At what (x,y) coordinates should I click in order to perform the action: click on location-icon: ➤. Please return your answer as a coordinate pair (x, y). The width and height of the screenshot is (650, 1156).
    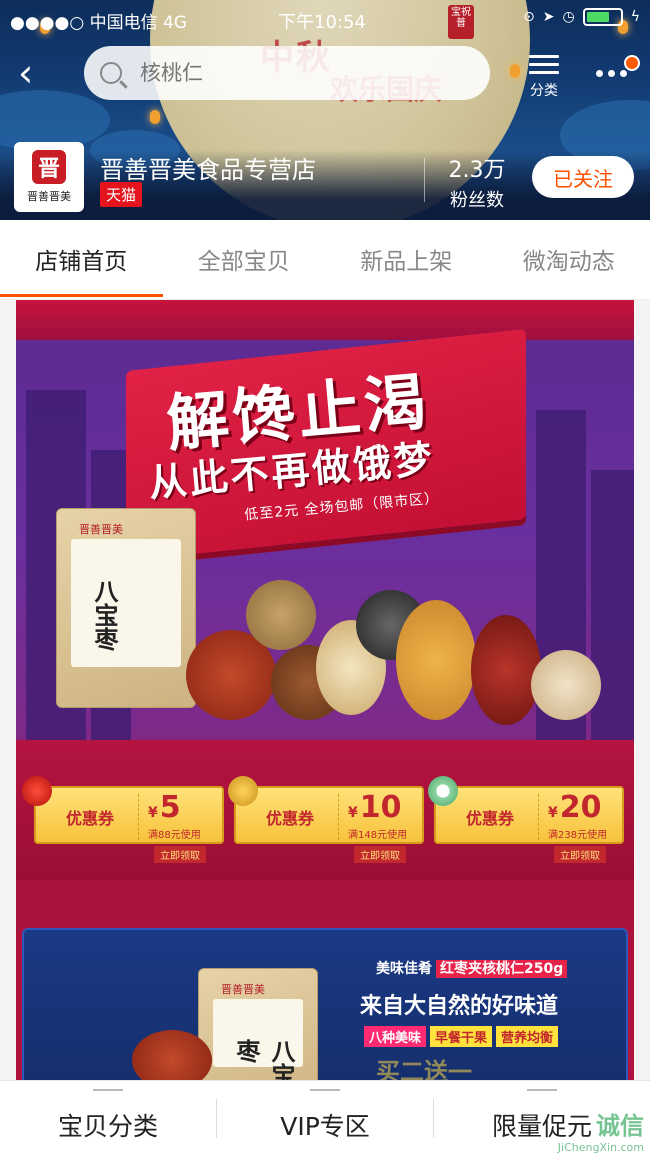
    Looking at the image, I should click on (548, 17).